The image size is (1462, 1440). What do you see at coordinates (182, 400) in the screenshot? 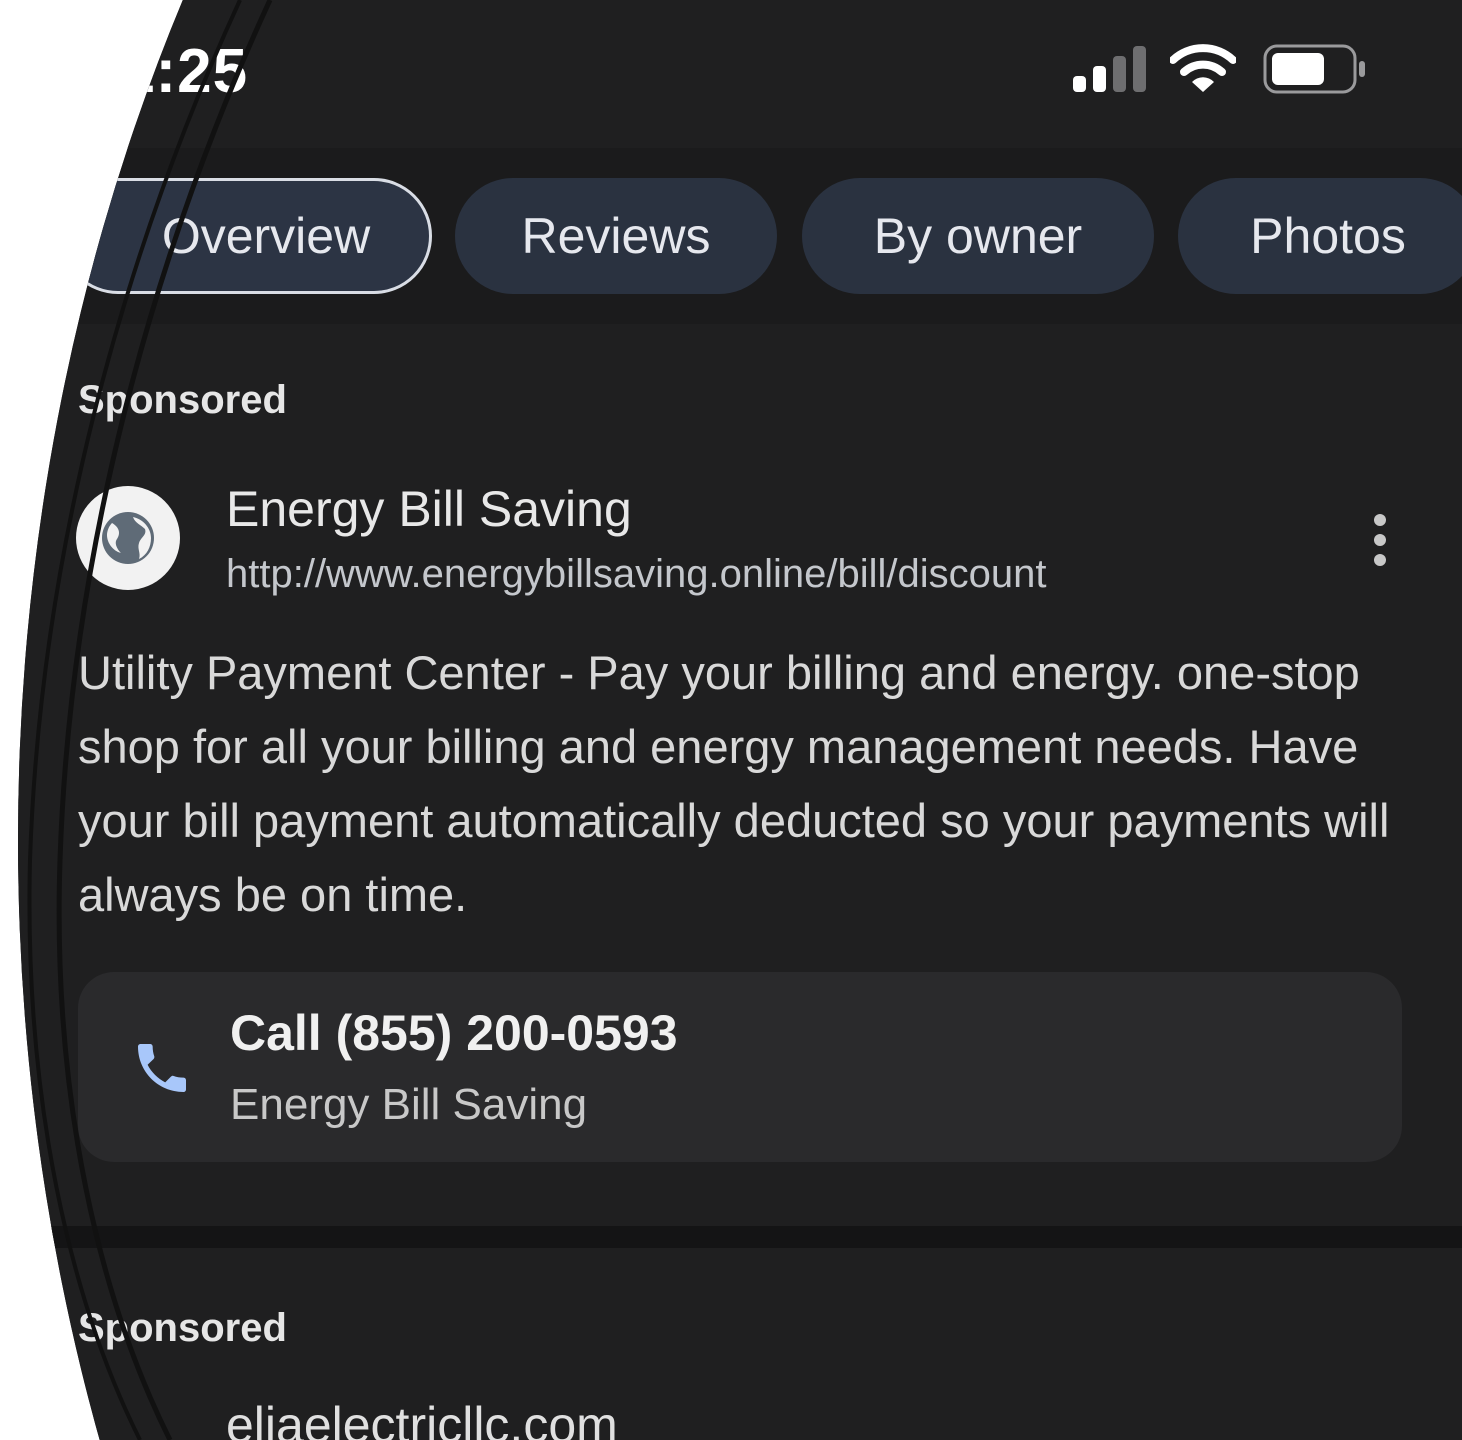
I see `sponsored-label: Sponsored` at bounding box center [182, 400].